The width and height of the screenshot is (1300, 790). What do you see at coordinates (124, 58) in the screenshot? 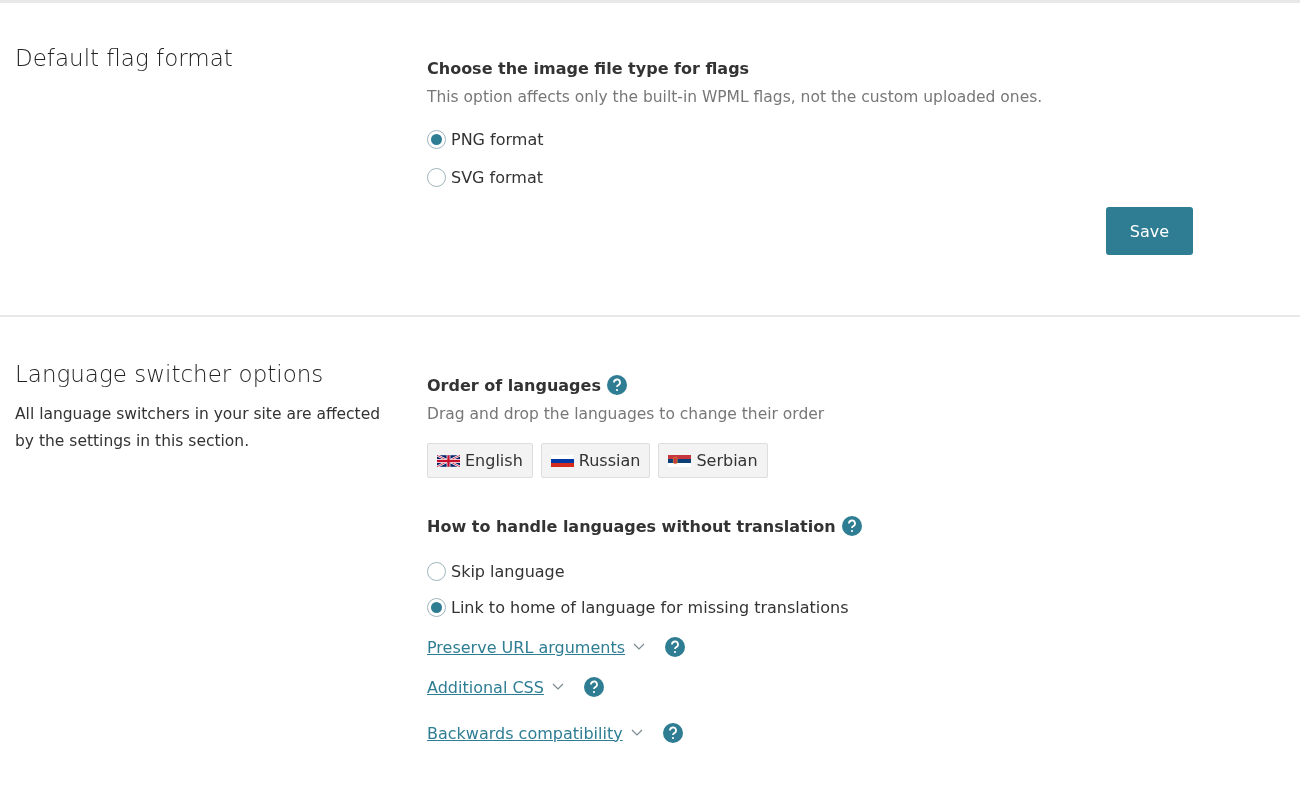
I see `section-title: Default flag format` at bounding box center [124, 58].